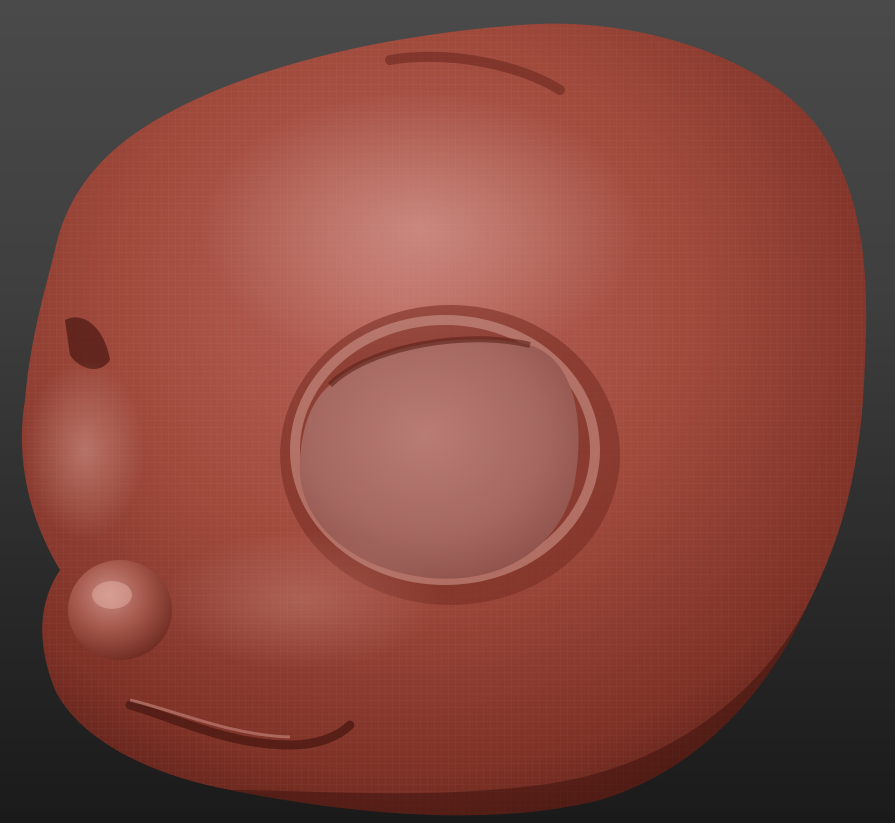 This screenshot has height=823, width=895. Describe the element at coordinates (85, 450) in the screenshot. I see `muzzle-highlight` at that location.